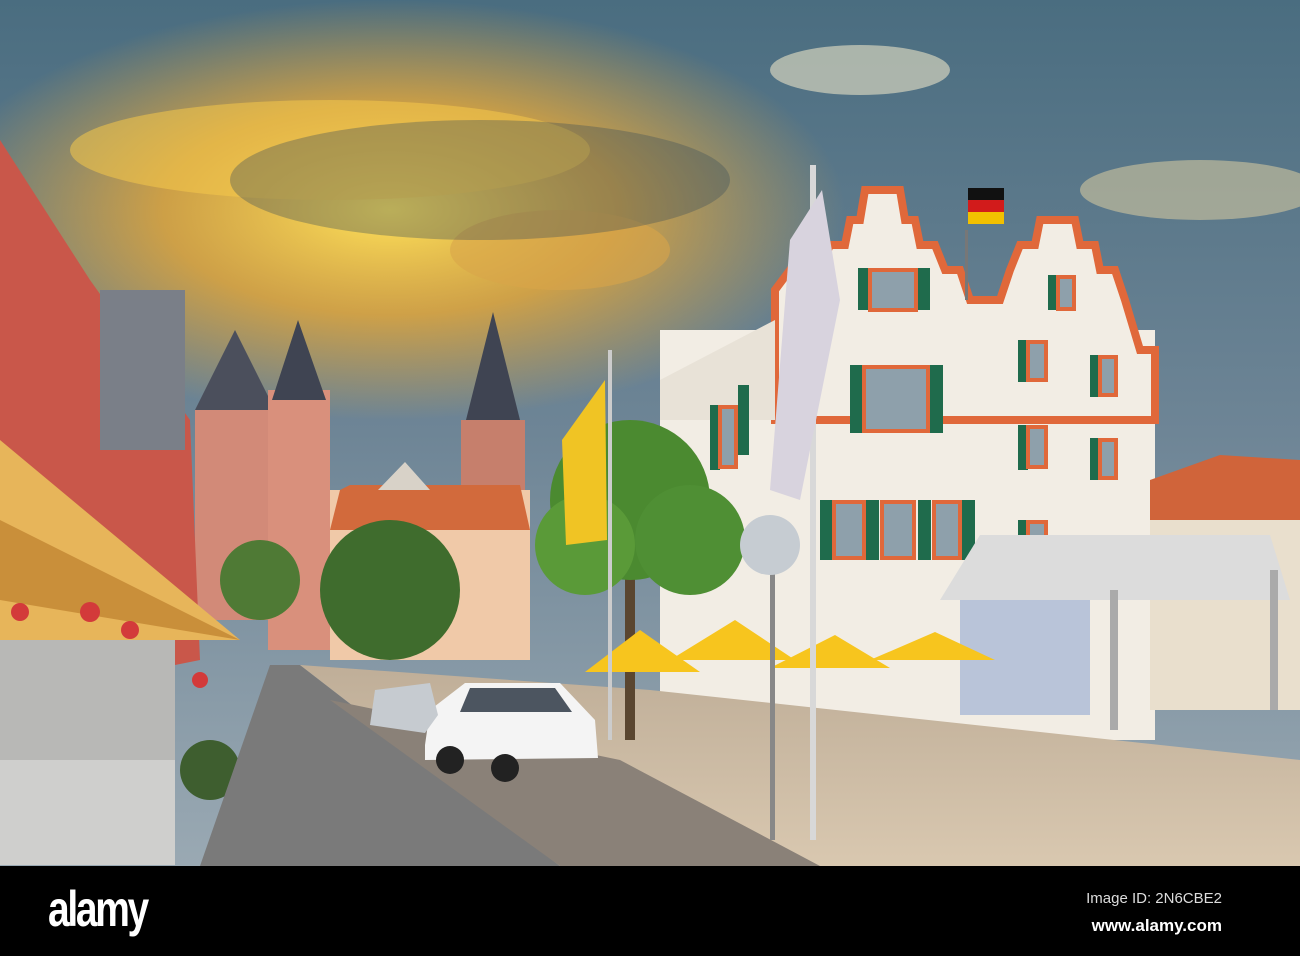 The height and width of the screenshot is (956, 1300). Describe the element at coordinates (650, 911) in the screenshot. I see `watermark-bar: alamy Image ID: 2N6CBE2 www.alamy.com` at that location.